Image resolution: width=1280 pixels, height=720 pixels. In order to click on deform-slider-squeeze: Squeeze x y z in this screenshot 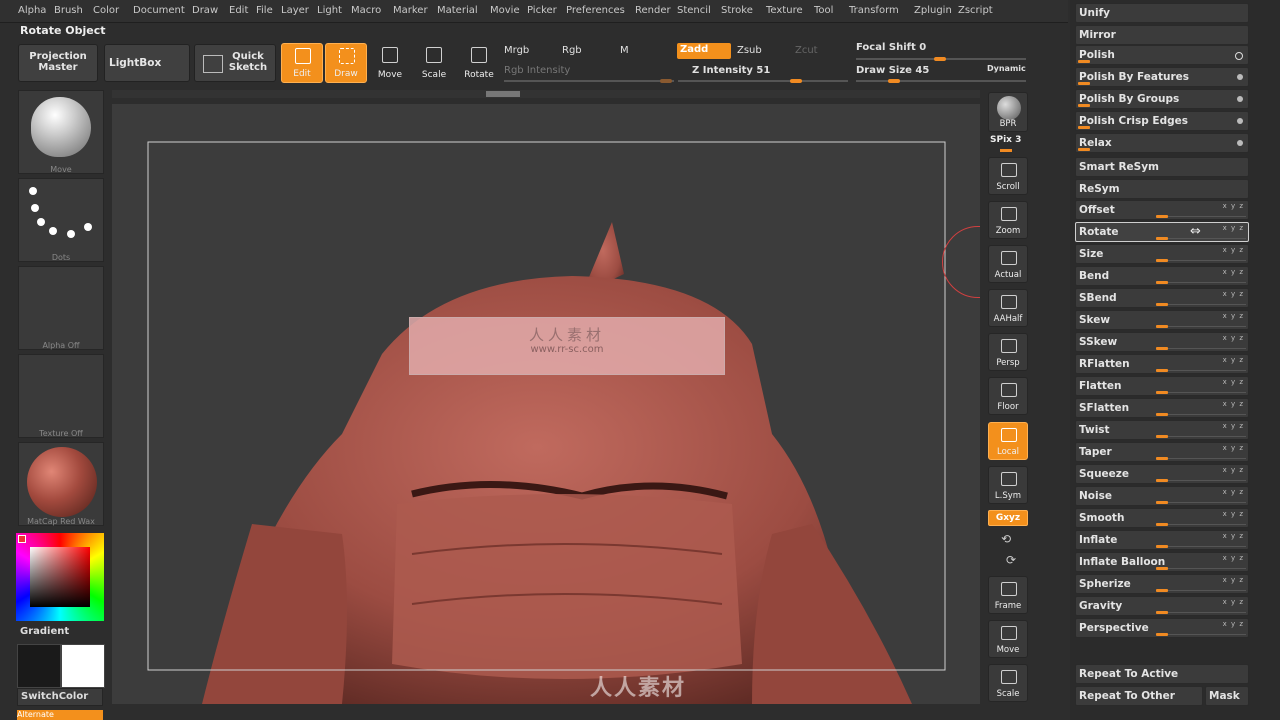, I will do `click(1162, 474)`.